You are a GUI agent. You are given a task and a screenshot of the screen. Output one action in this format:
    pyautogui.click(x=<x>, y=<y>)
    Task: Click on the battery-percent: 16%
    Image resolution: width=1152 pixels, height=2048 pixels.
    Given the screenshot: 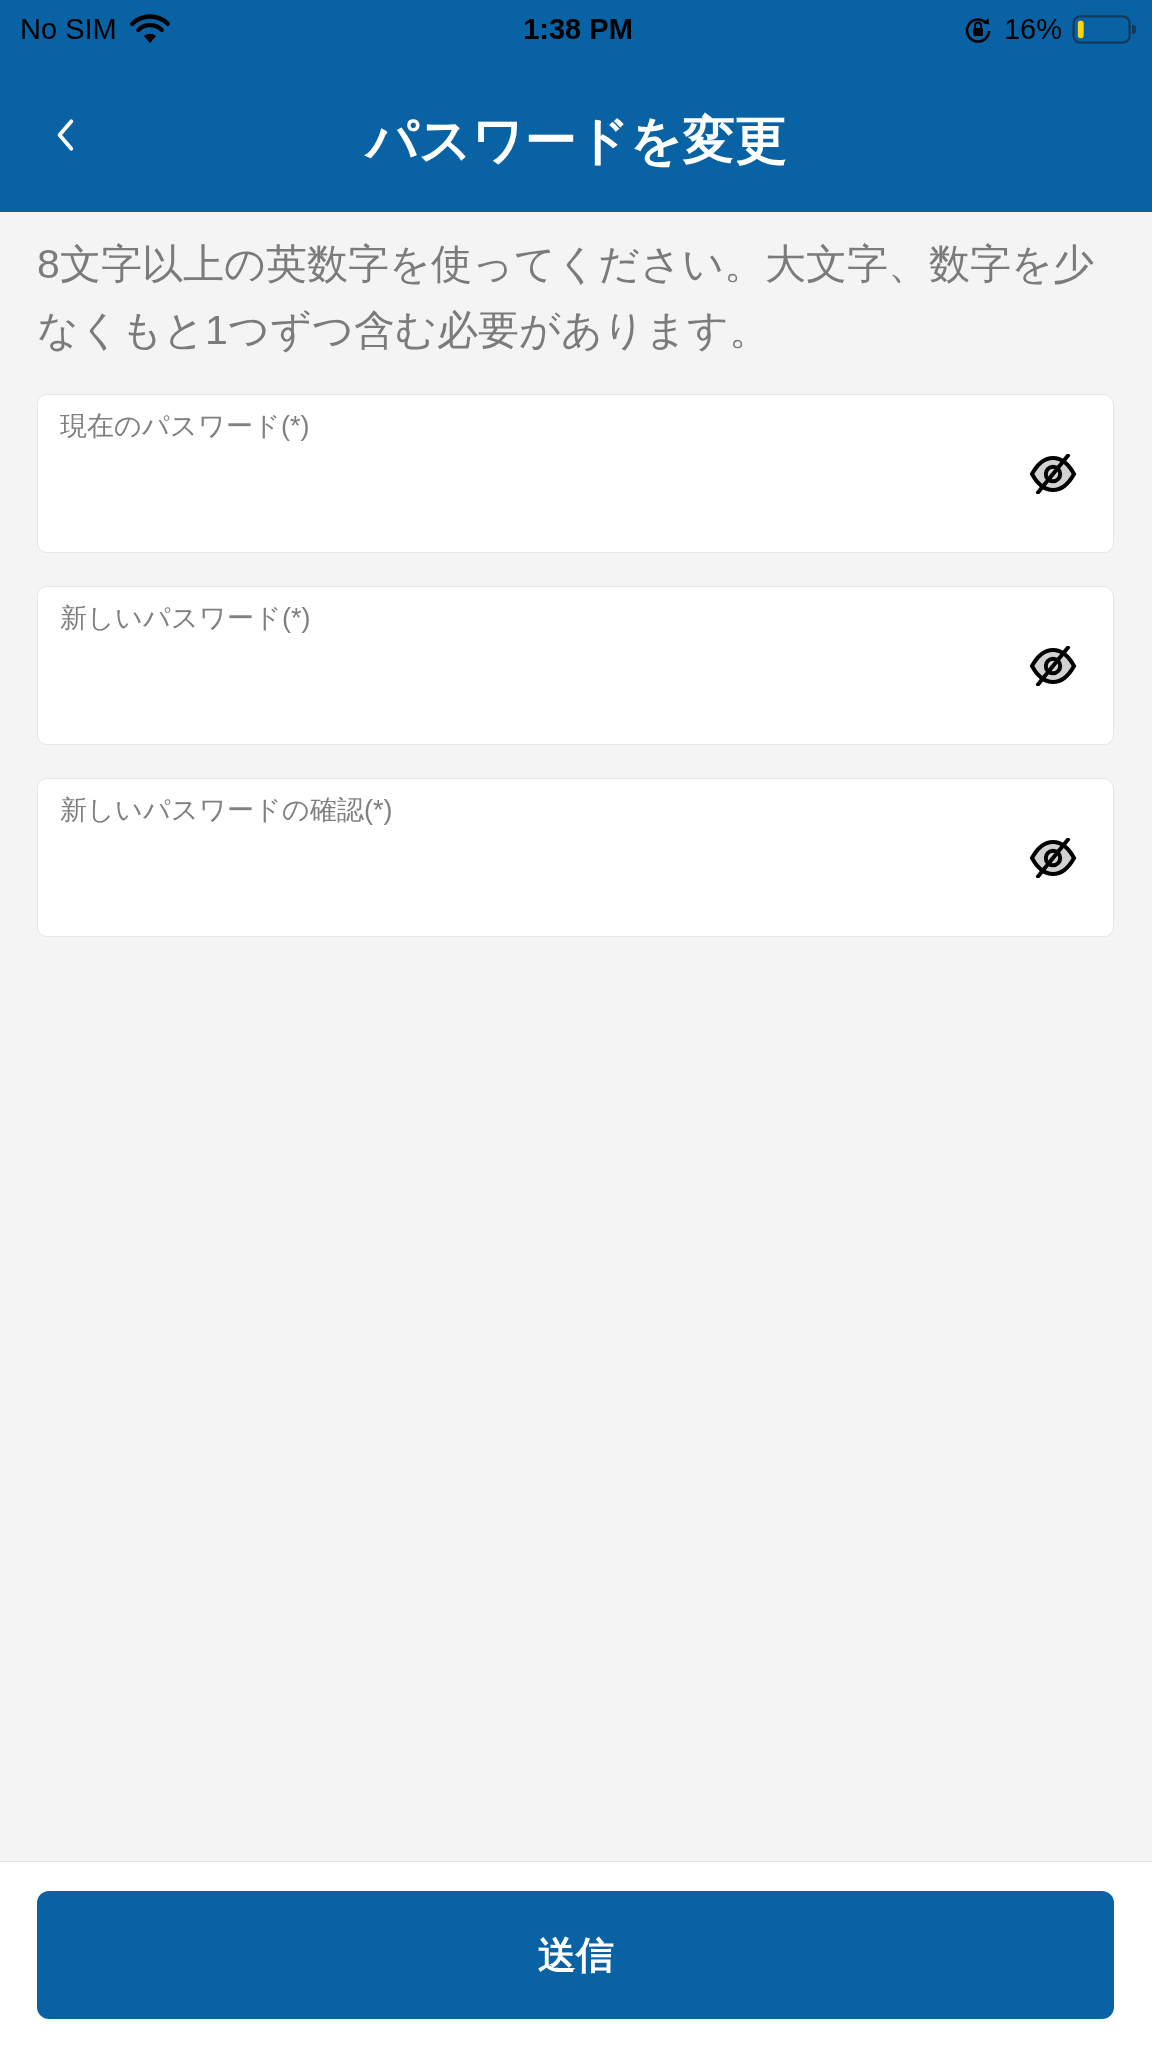 What is the action you would take?
    pyautogui.click(x=1032, y=29)
    